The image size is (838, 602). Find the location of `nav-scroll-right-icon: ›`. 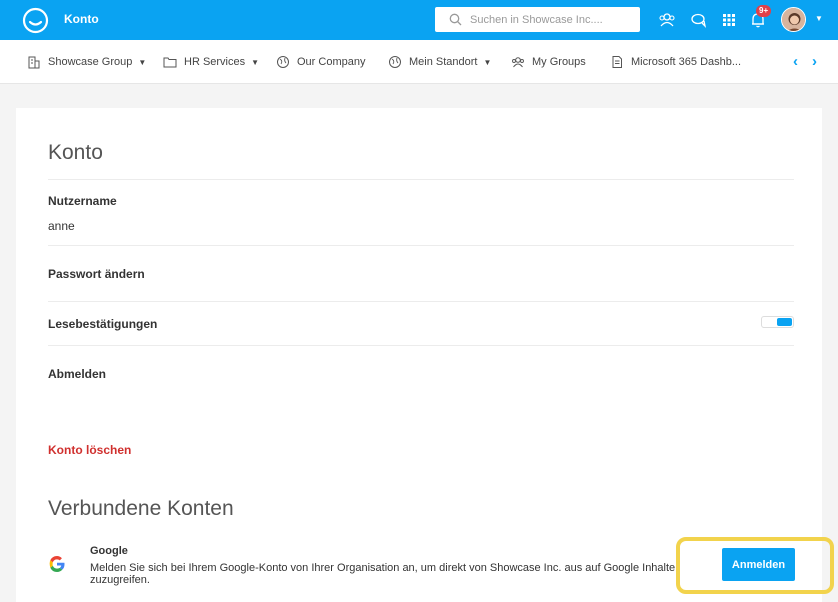

nav-scroll-right-icon: › is located at coordinates (814, 61).